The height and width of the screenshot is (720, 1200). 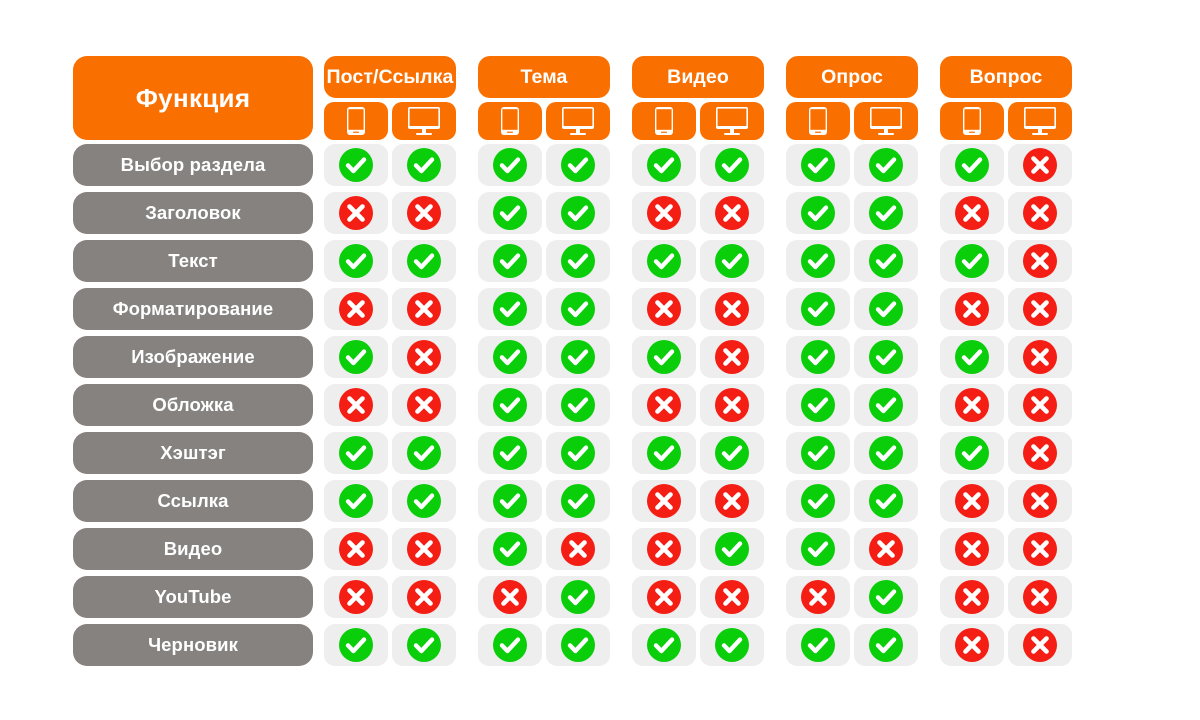 What do you see at coordinates (356, 357) in the screenshot?
I see `cell-r5-c1` at bounding box center [356, 357].